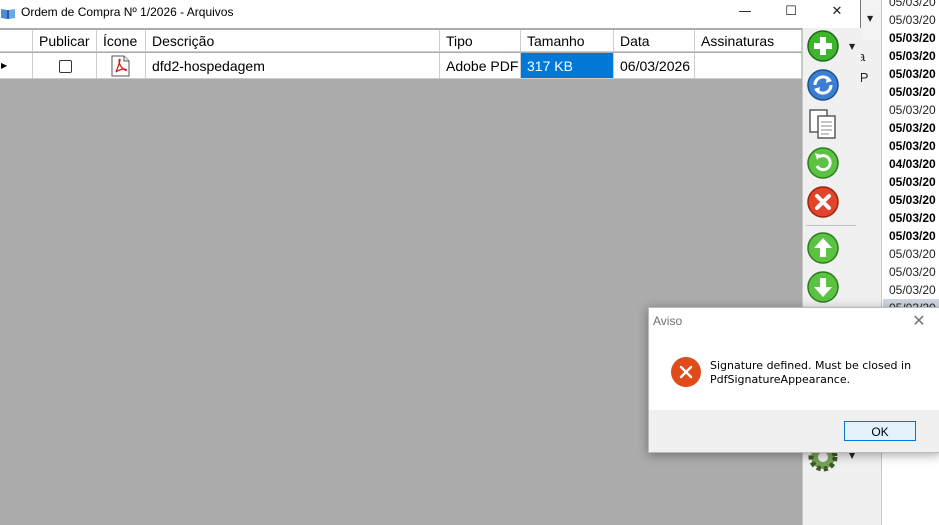 This screenshot has height=525, width=939. Describe the element at coordinates (880, 431) in the screenshot. I see `ok-button: OK` at that location.